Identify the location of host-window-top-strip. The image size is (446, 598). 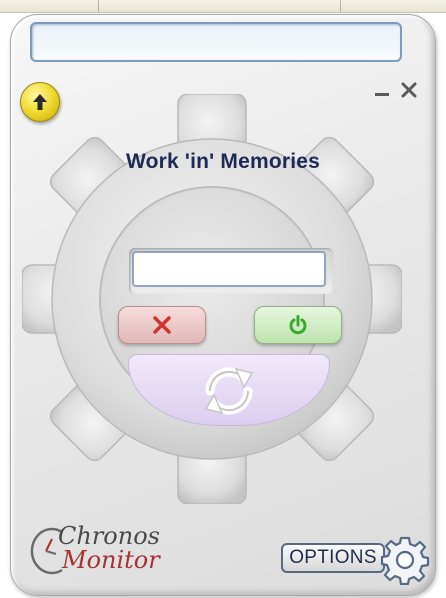
(223, 6).